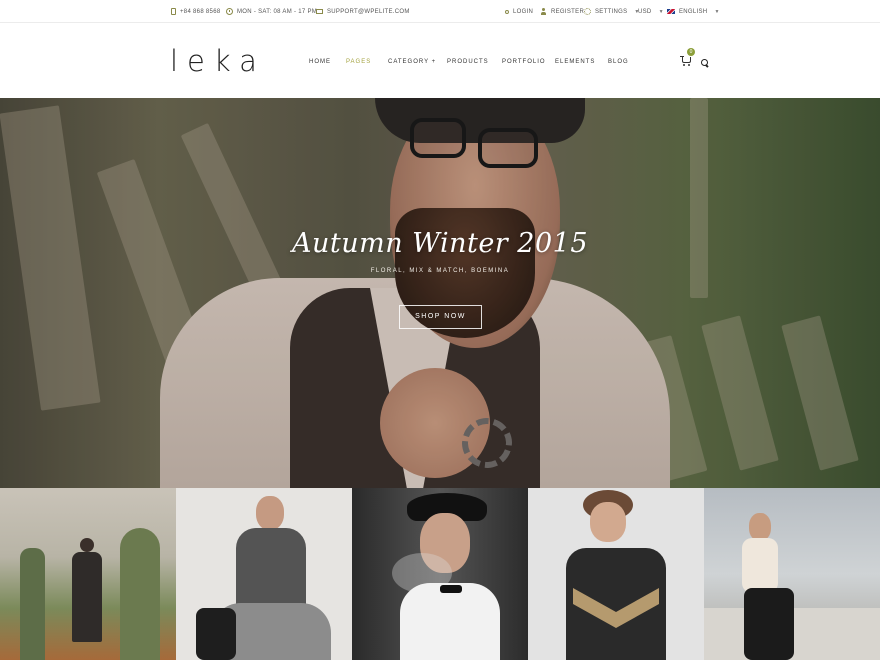  What do you see at coordinates (440, 317) in the screenshot?
I see `shop-now-button: SHOP NOW` at bounding box center [440, 317].